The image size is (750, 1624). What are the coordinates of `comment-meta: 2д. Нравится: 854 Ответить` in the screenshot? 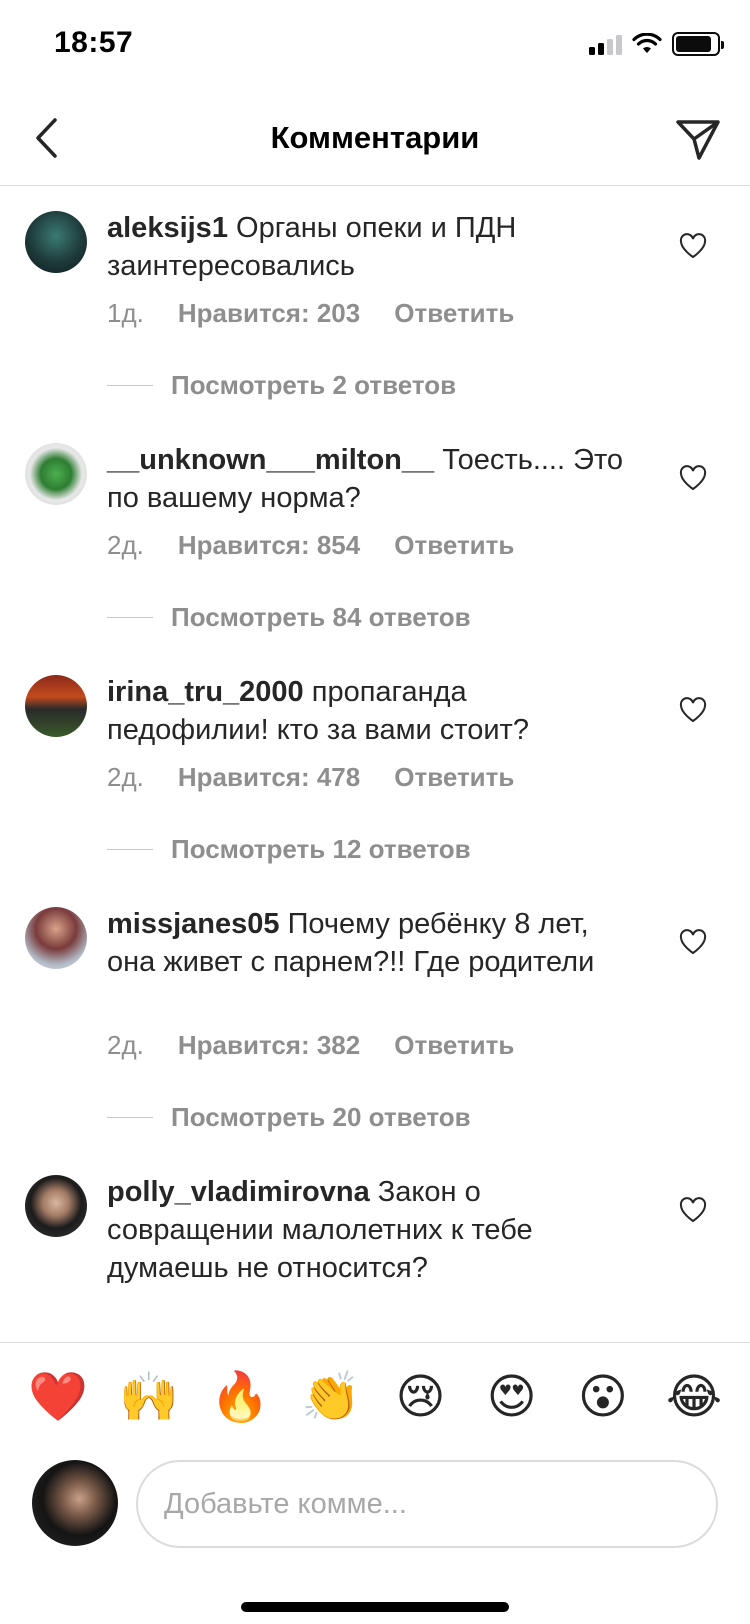 It's located at (310, 545).